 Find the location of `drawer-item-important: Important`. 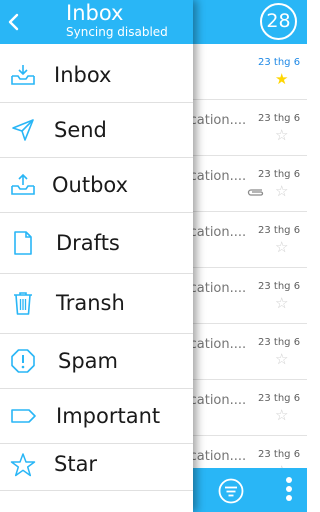

drawer-item-important: Important is located at coordinates (96, 416).